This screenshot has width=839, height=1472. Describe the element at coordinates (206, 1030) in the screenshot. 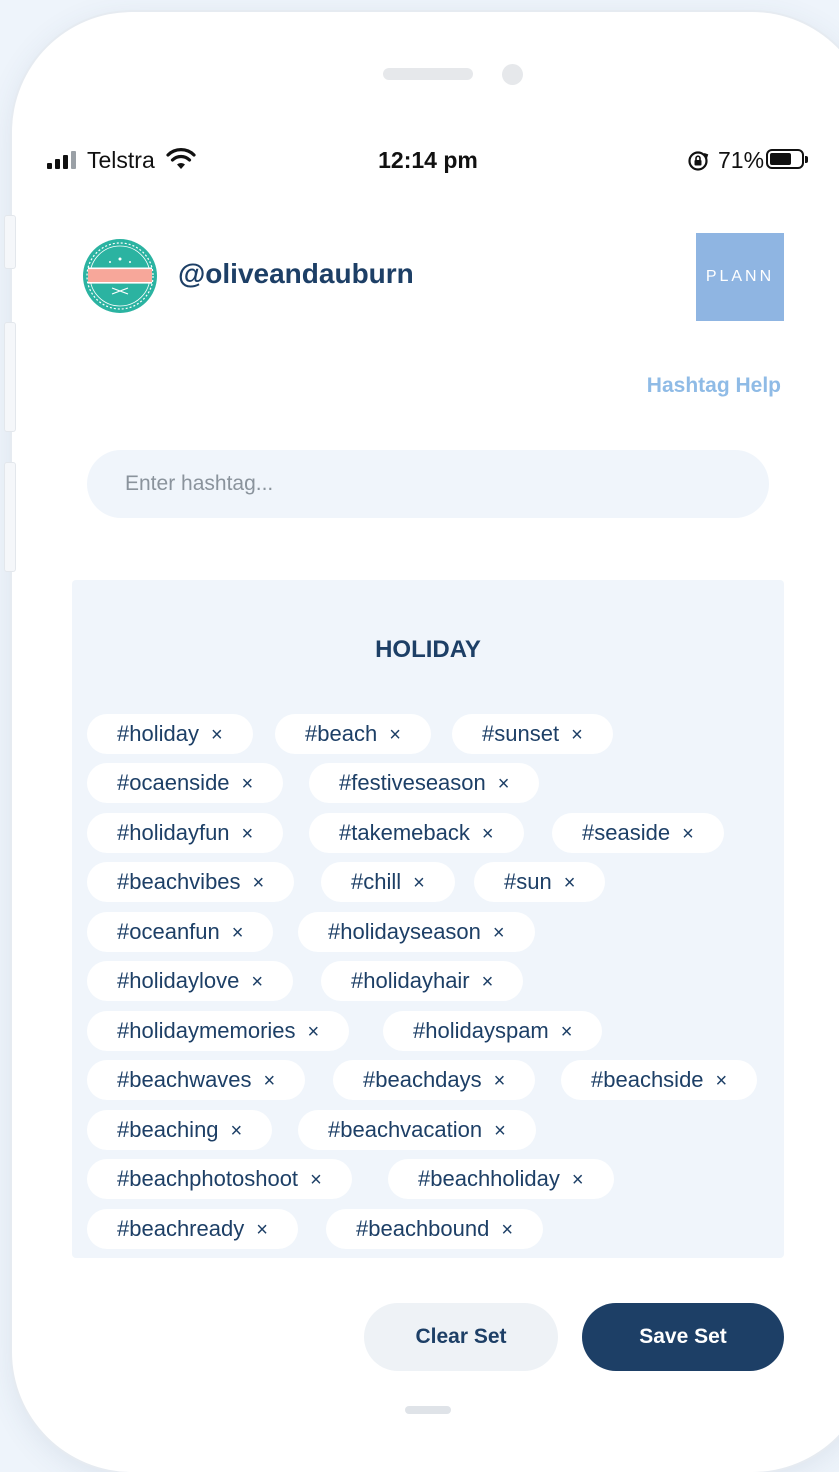

I see `hashtag-label: #holidaymemories` at that location.